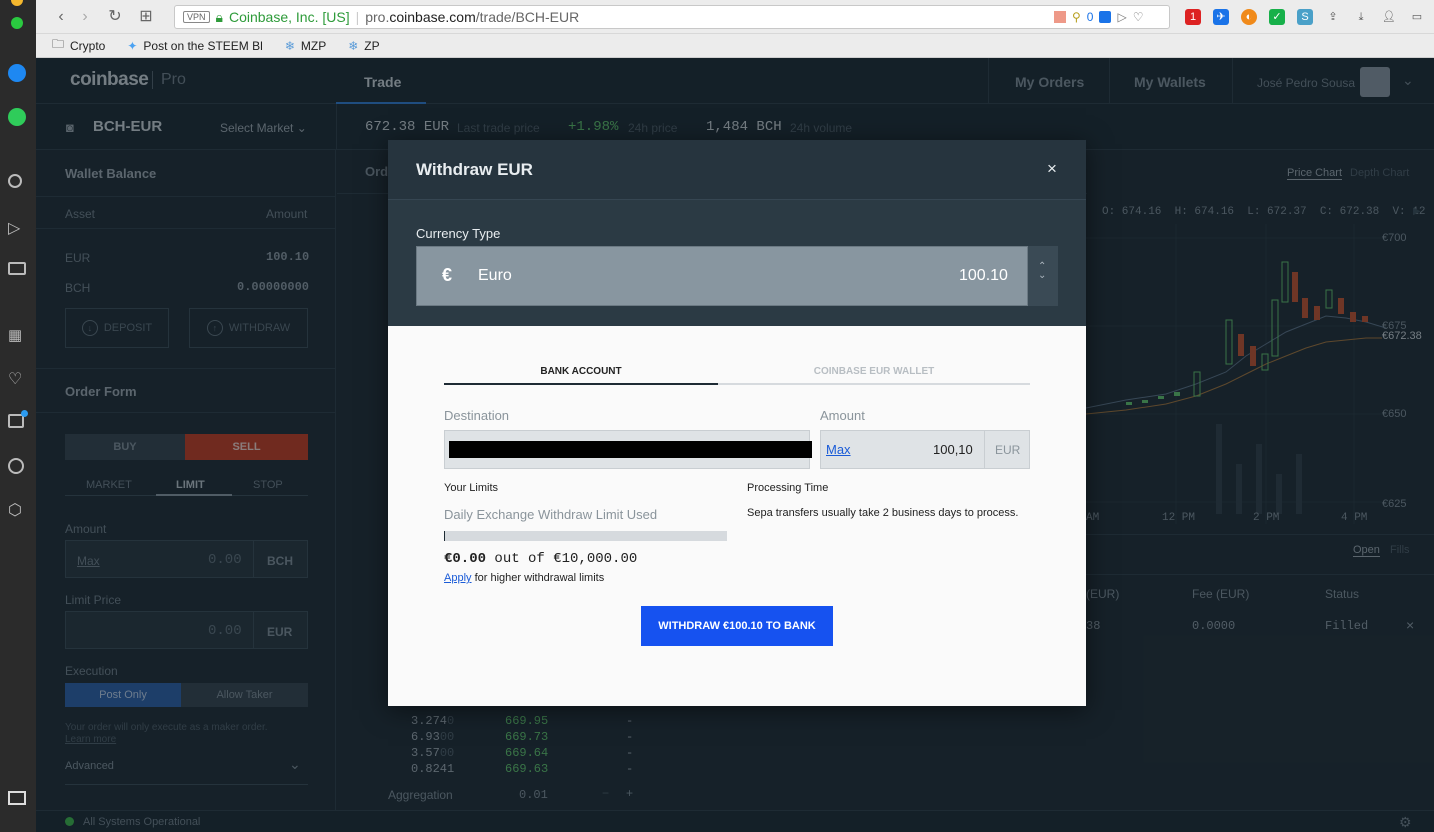 This screenshot has width=1434, height=832. I want to click on dock-sidebar: ▷ ▦ ♡ ⬡, so click(18, 416).